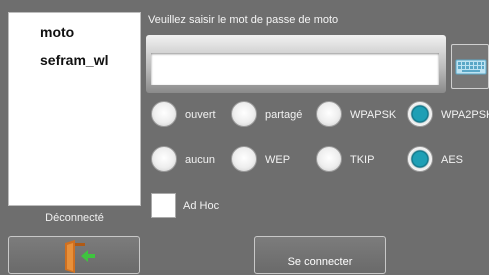  Describe the element at coordinates (244, 114) in the screenshot. I see `radio-partage` at that location.